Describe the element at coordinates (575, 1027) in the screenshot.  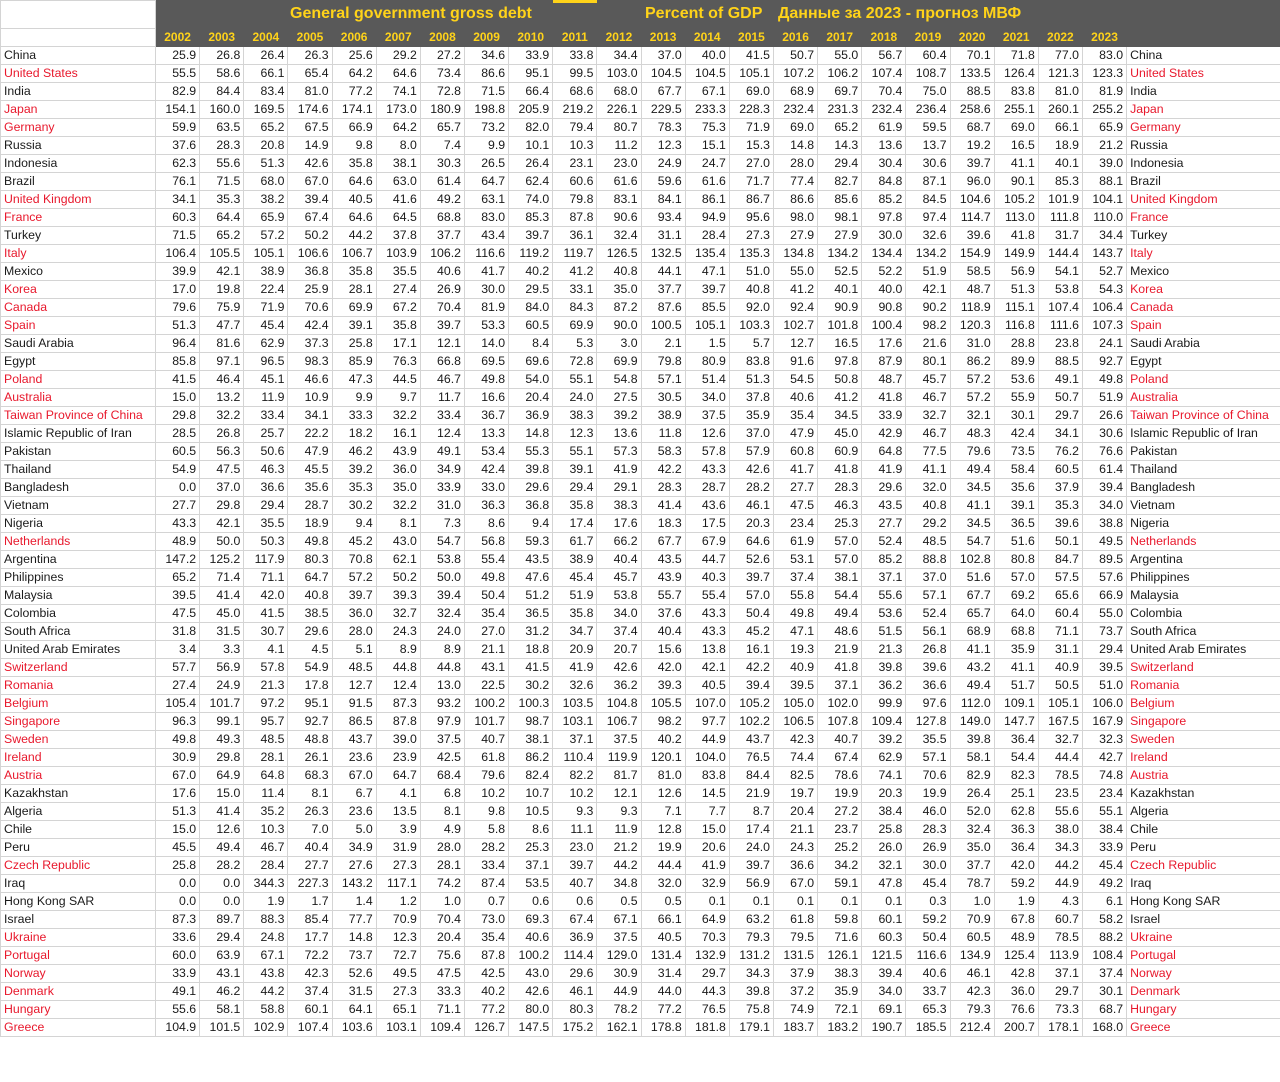
I see `value-cell: 175.2` at that location.